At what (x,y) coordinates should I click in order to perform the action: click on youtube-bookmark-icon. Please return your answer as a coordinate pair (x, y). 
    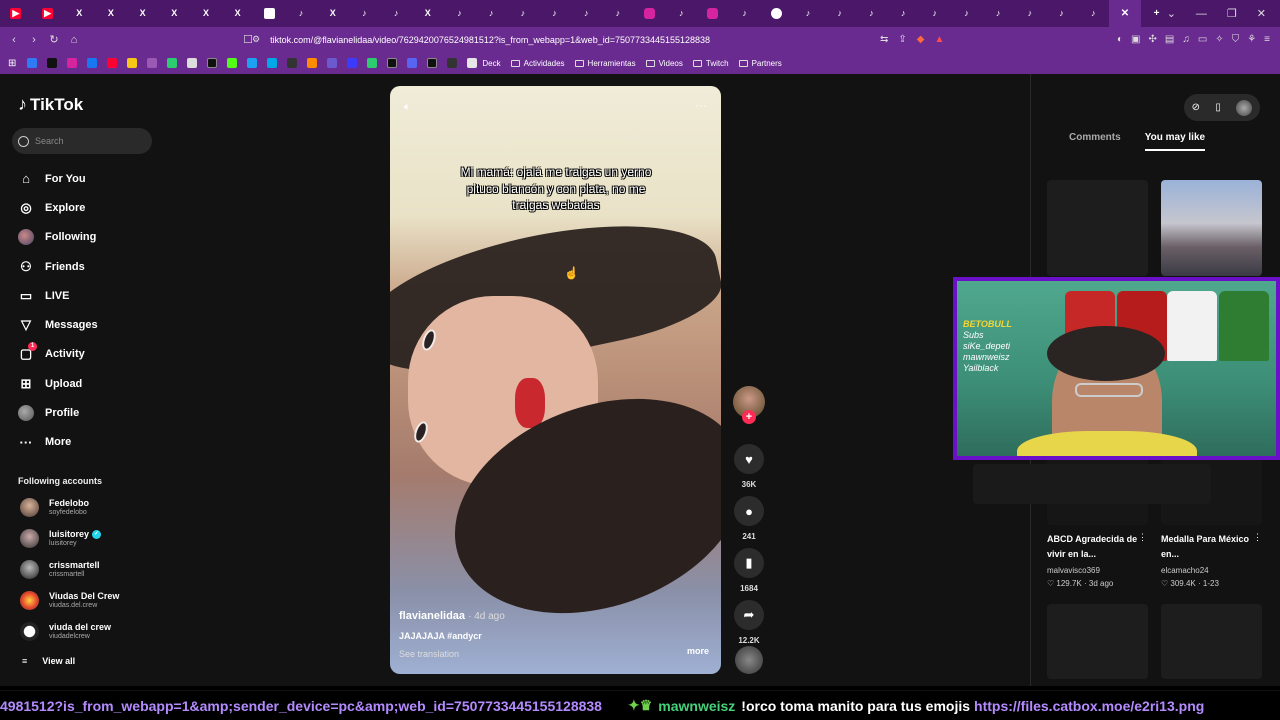
    Looking at the image, I should click on (112, 63).